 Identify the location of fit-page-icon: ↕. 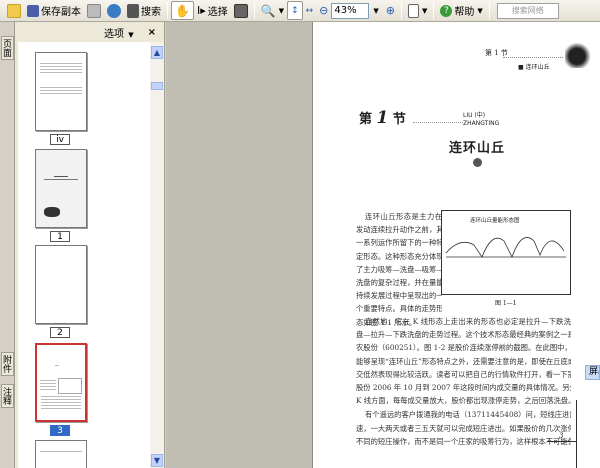
(295, 10).